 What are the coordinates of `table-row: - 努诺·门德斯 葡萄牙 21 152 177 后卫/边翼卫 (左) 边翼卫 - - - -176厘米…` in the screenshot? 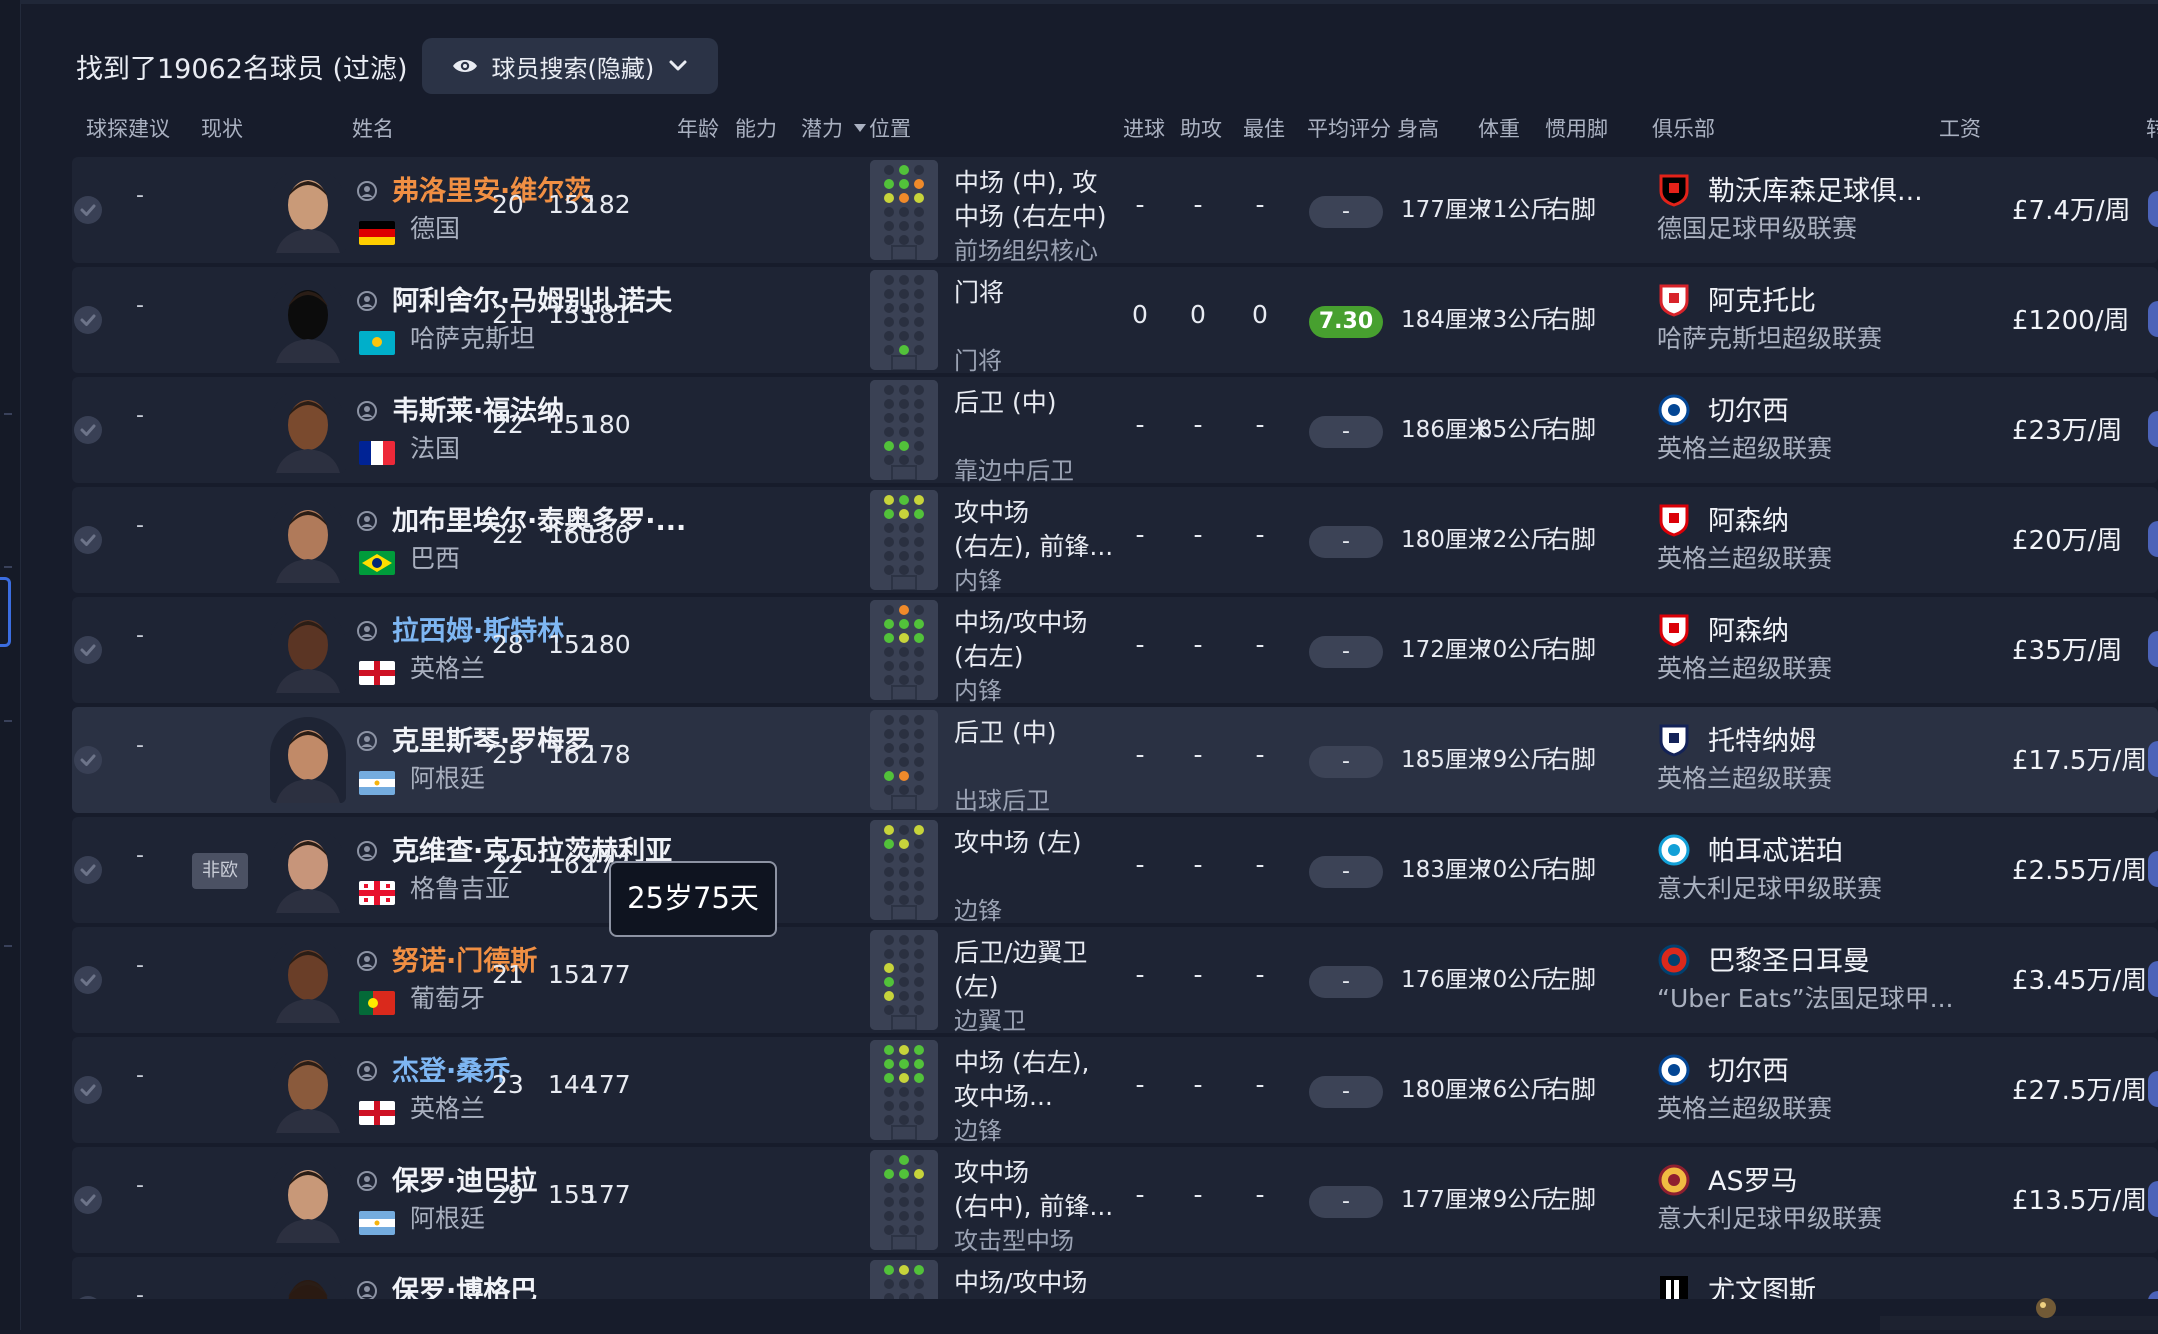 It's located at (1115, 981).